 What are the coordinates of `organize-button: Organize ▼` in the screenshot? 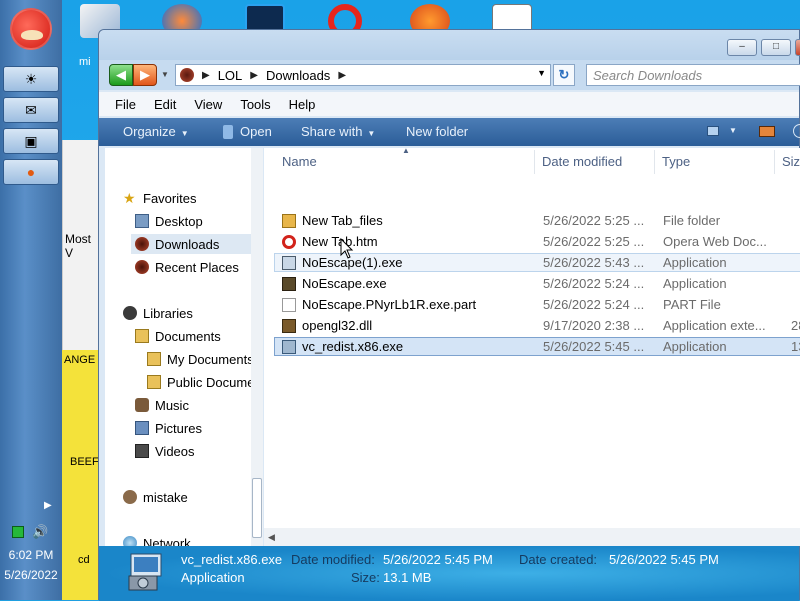 It's located at (156, 131).